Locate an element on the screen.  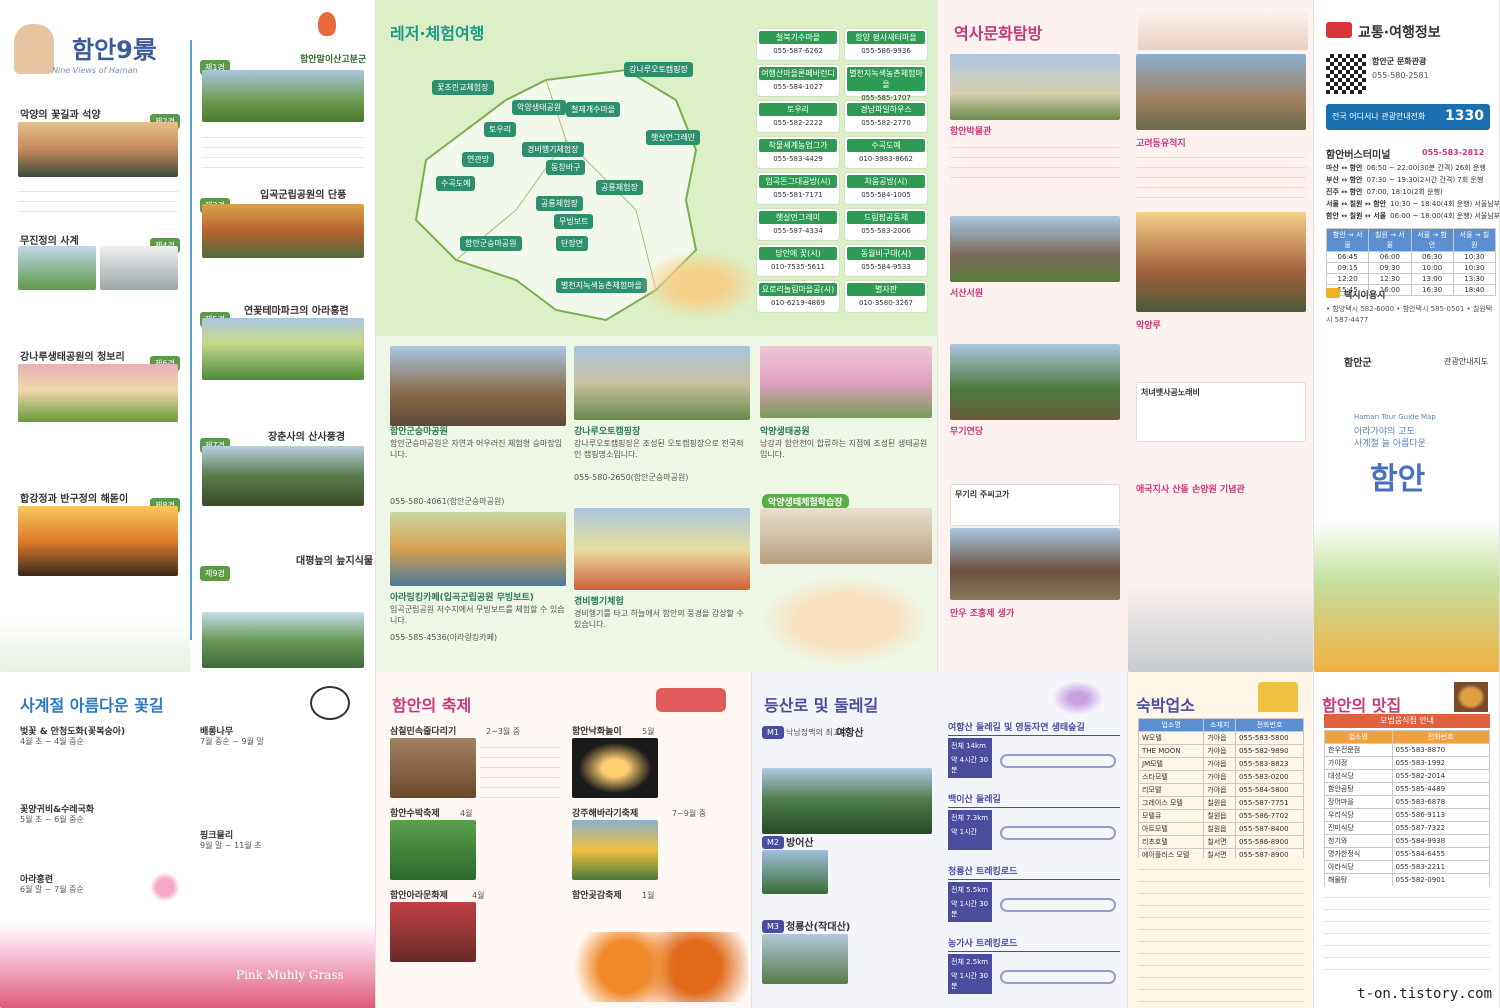
mountain-3-badge: M3 is located at coordinates (773, 926).